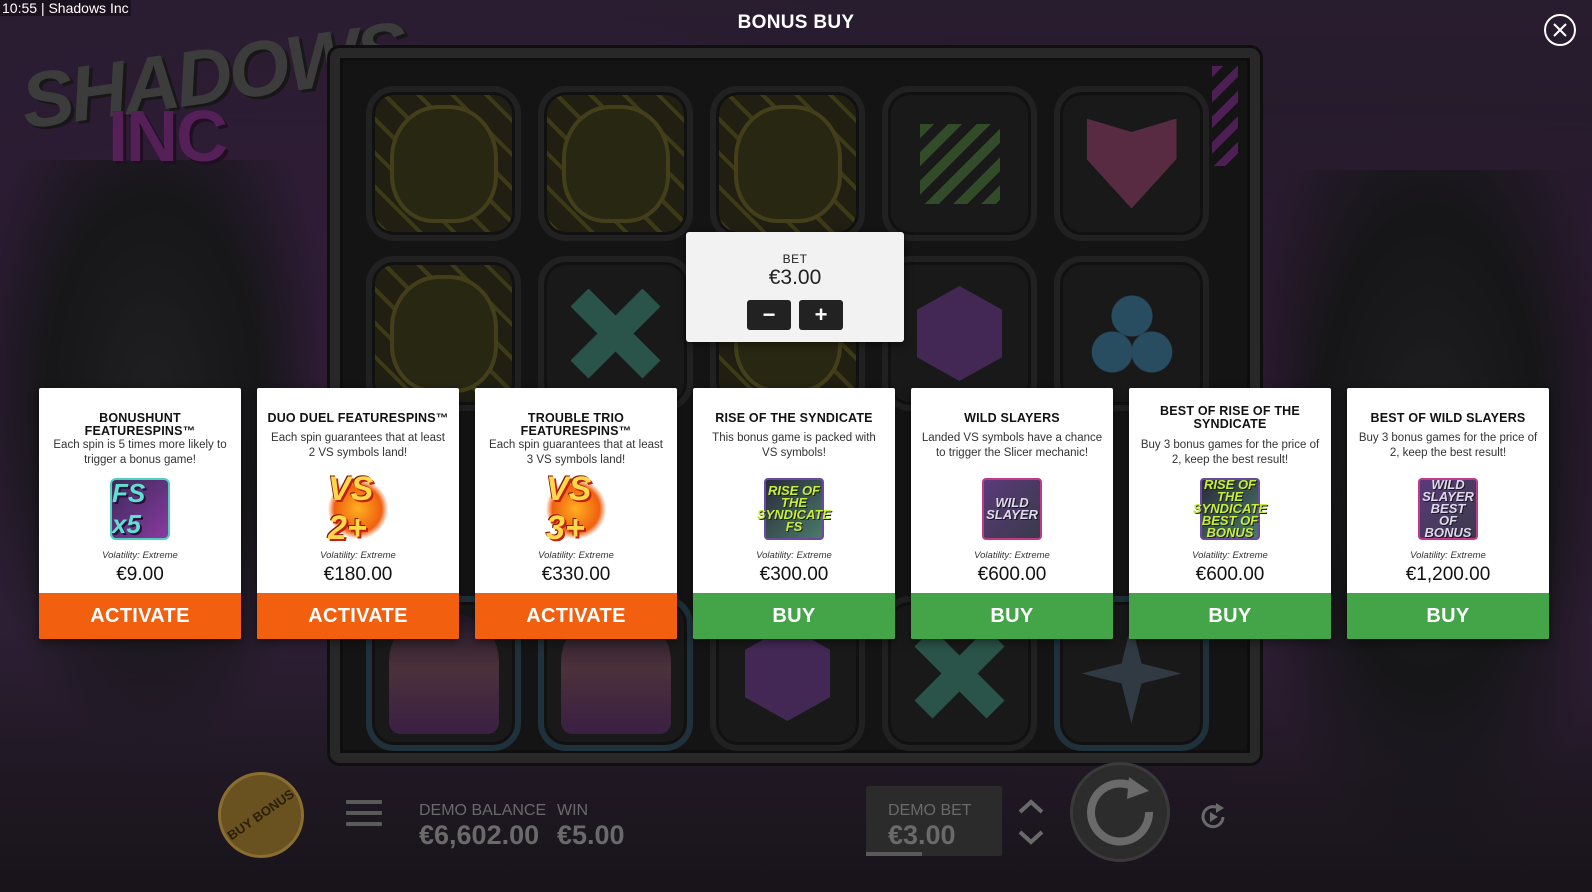  I want to click on chevron-up-down-icon, so click(1031, 822).